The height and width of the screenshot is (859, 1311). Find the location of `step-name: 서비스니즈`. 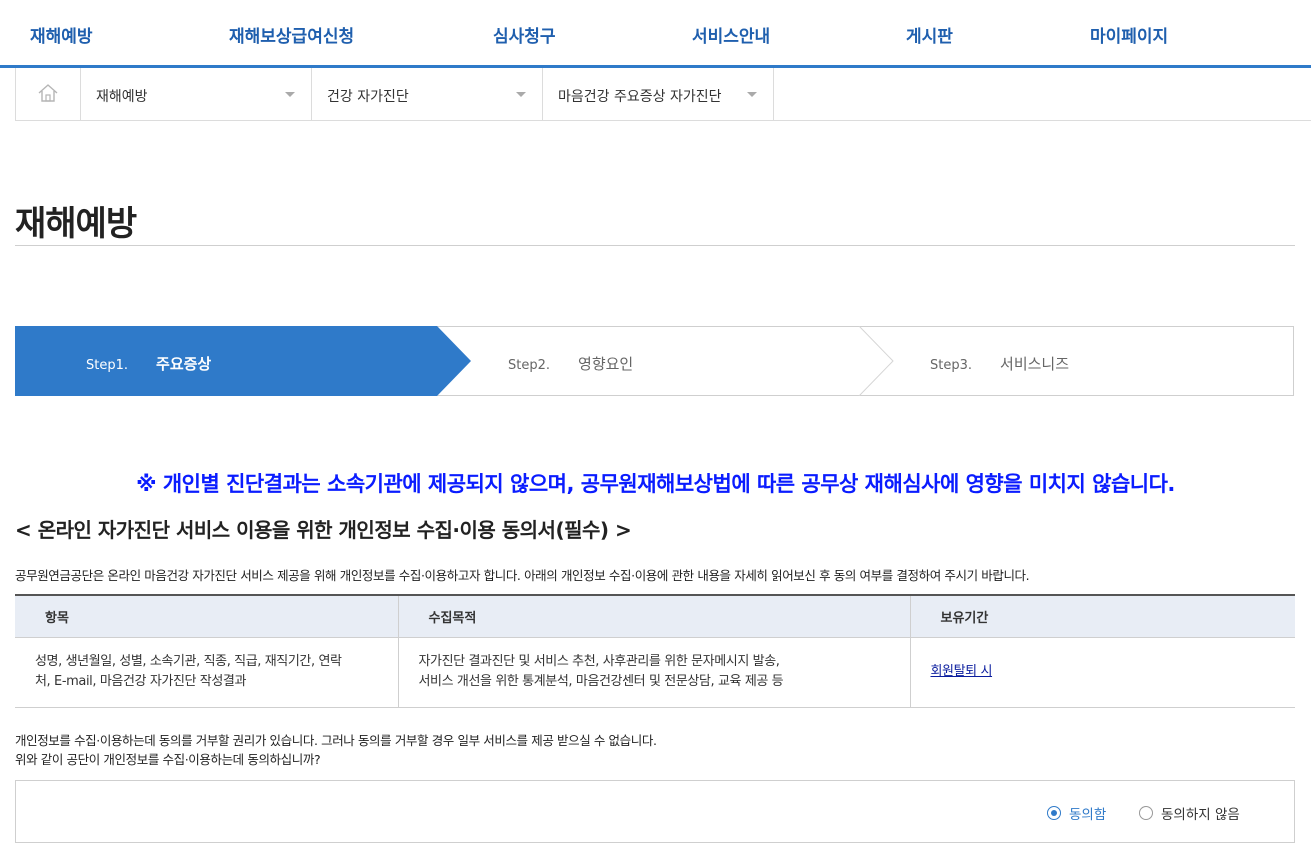

step-name: 서비스니즈 is located at coordinates (1035, 364).